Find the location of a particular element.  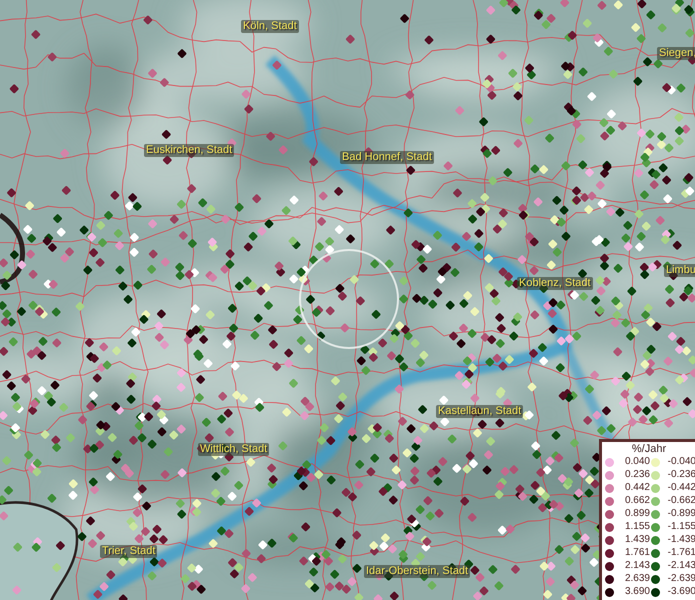

place-label: Bad Honnef, Stadt is located at coordinates (387, 157).